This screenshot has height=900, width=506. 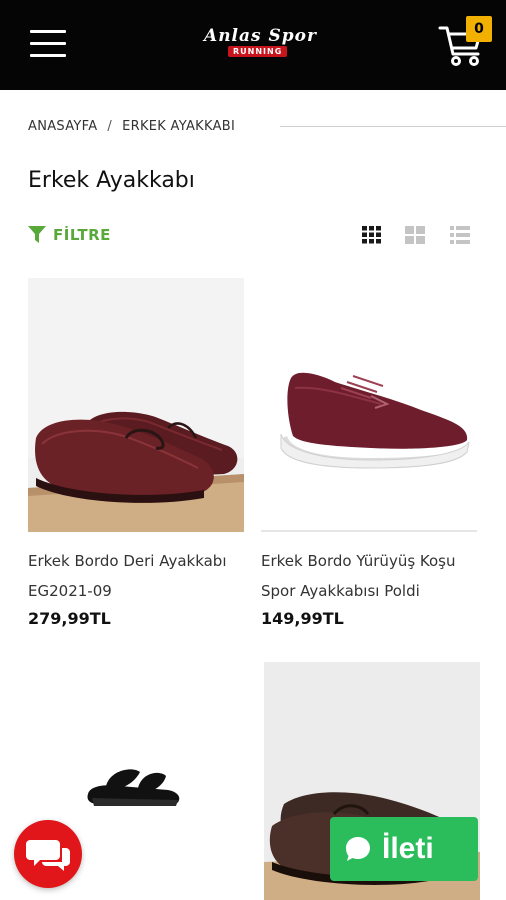 What do you see at coordinates (415, 235) in the screenshot?
I see `grid-2-icon` at bounding box center [415, 235].